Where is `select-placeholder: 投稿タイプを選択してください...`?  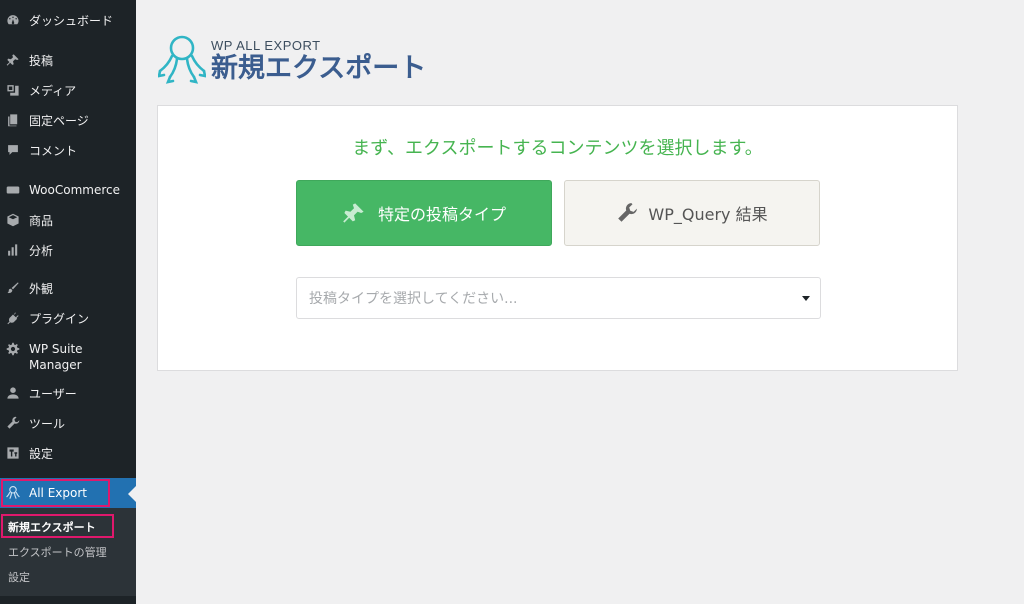 select-placeholder: 投稿タイプを選択してください... is located at coordinates (413, 299).